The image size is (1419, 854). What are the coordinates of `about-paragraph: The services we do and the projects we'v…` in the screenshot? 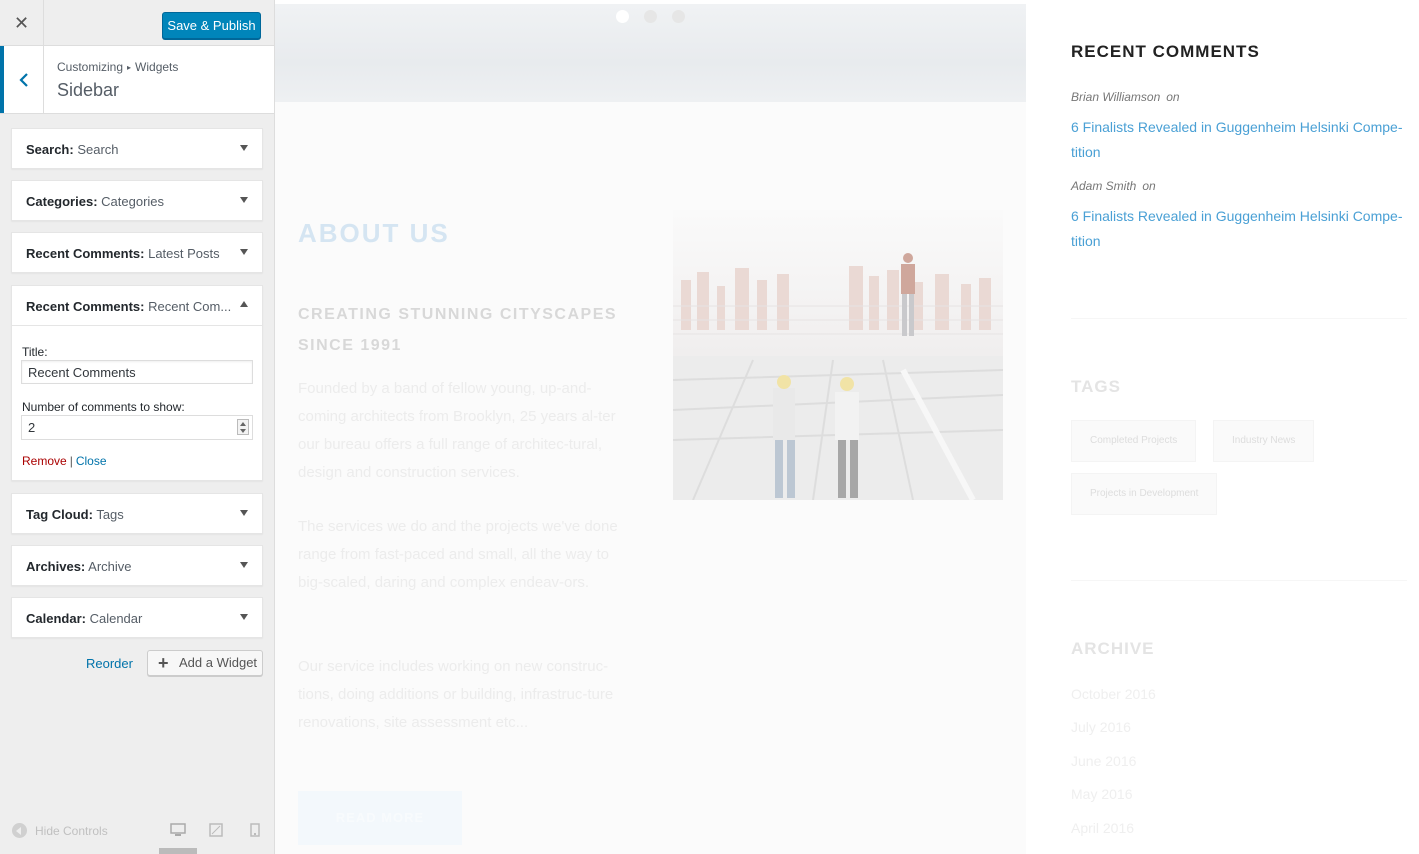 It's located at (458, 554).